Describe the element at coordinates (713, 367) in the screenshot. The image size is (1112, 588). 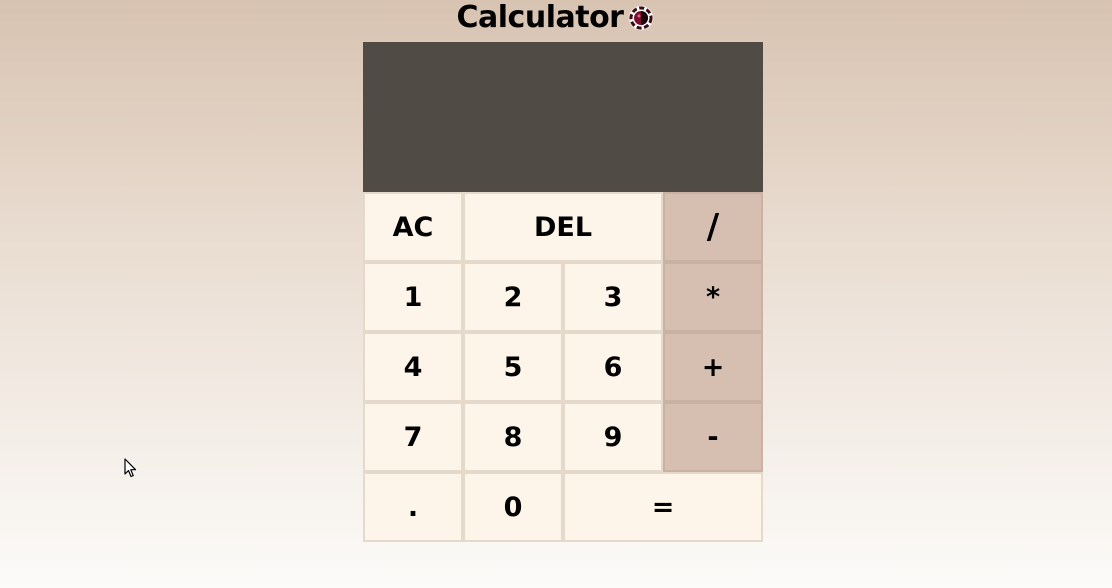
I see `add-button: +` at that location.